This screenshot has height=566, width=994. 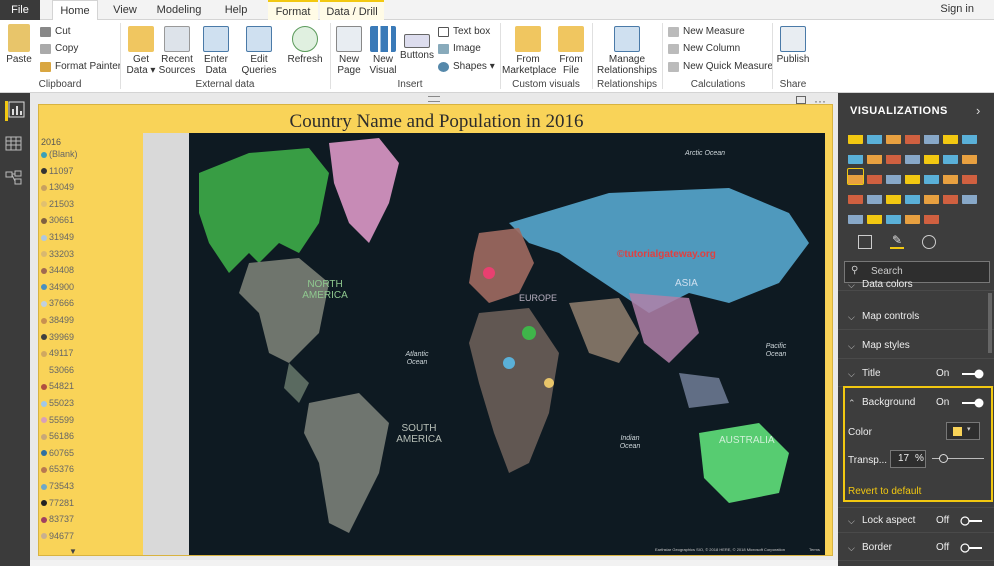 What do you see at coordinates (57, 386) in the screenshot?
I see `legend-item: 54821` at bounding box center [57, 386].